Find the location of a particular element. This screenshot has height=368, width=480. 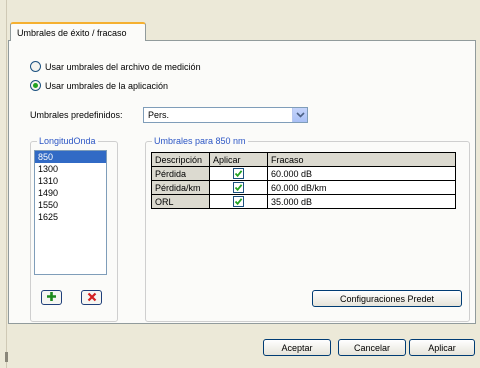

radio-label: Usar umbrales del archivo de medición is located at coordinates (123, 66).